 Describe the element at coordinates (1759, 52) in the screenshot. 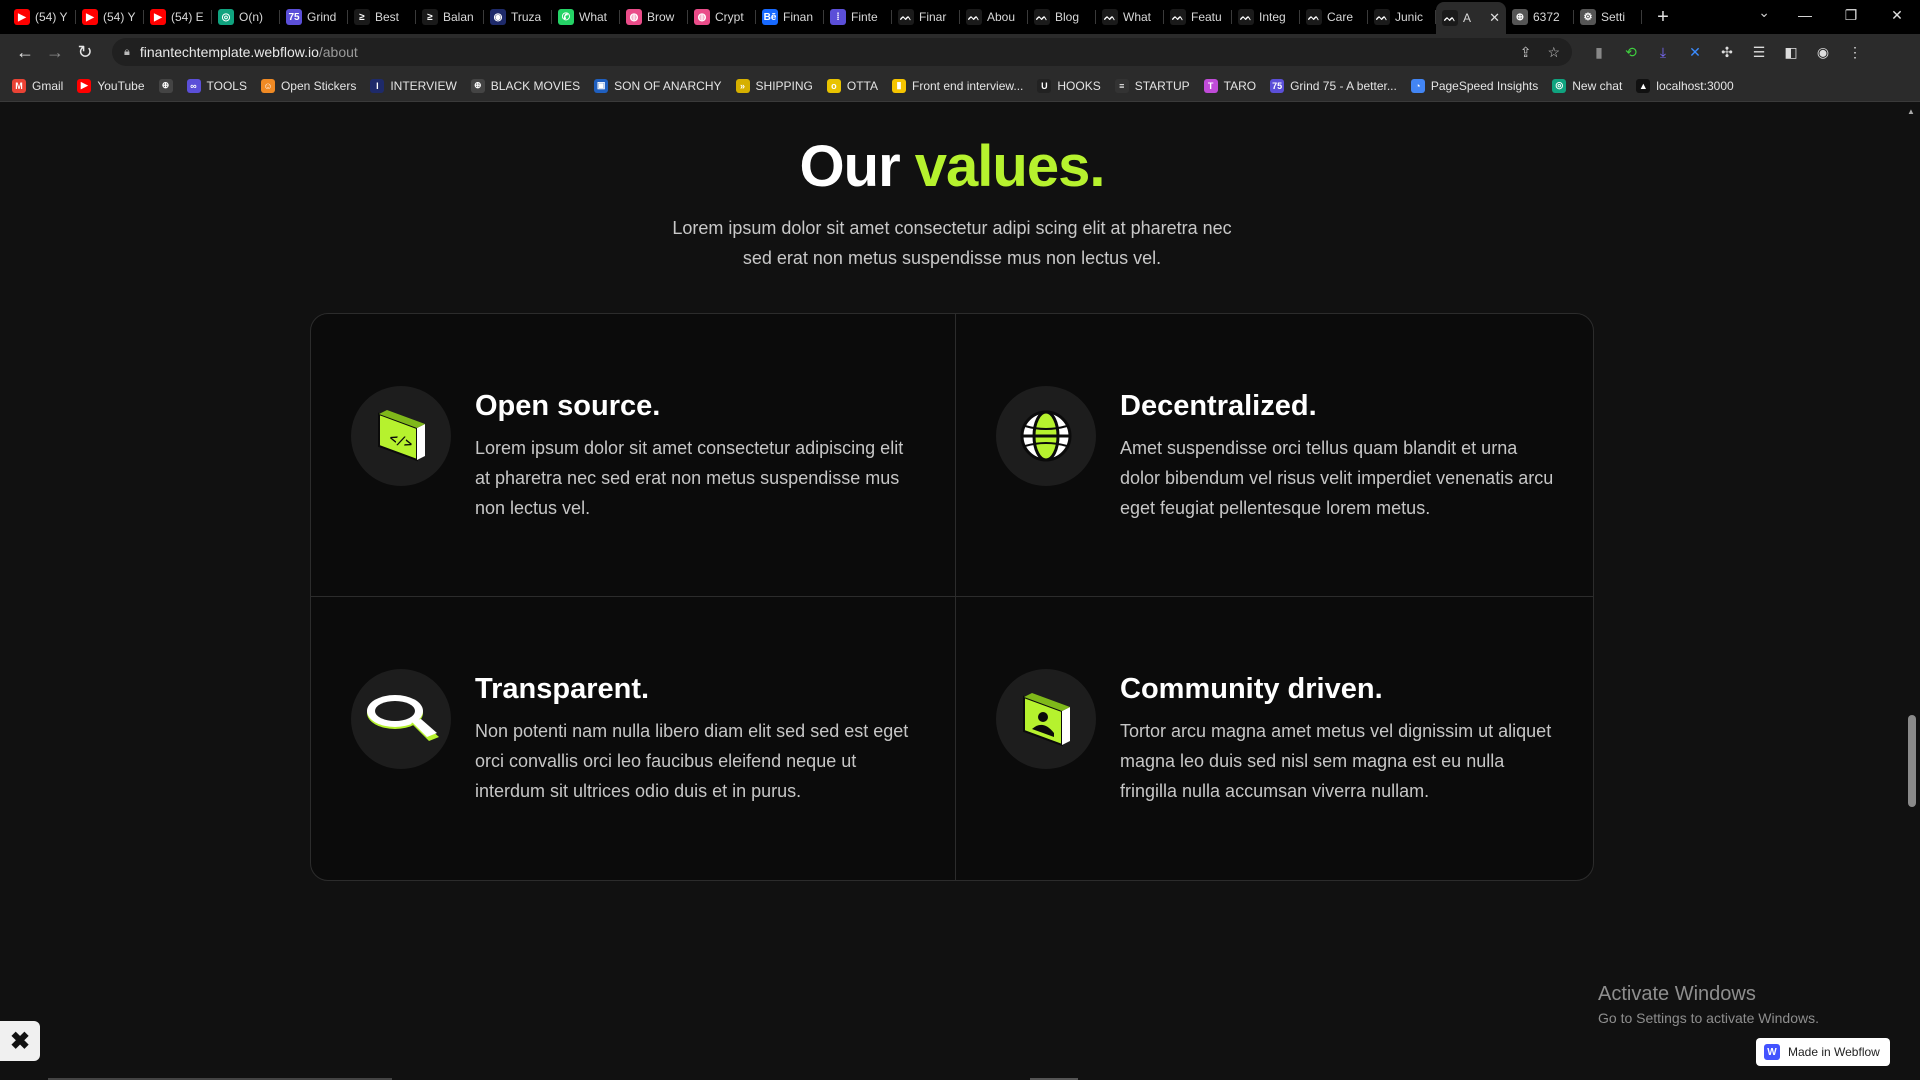

I see `reading-list-icon: ☰` at that location.